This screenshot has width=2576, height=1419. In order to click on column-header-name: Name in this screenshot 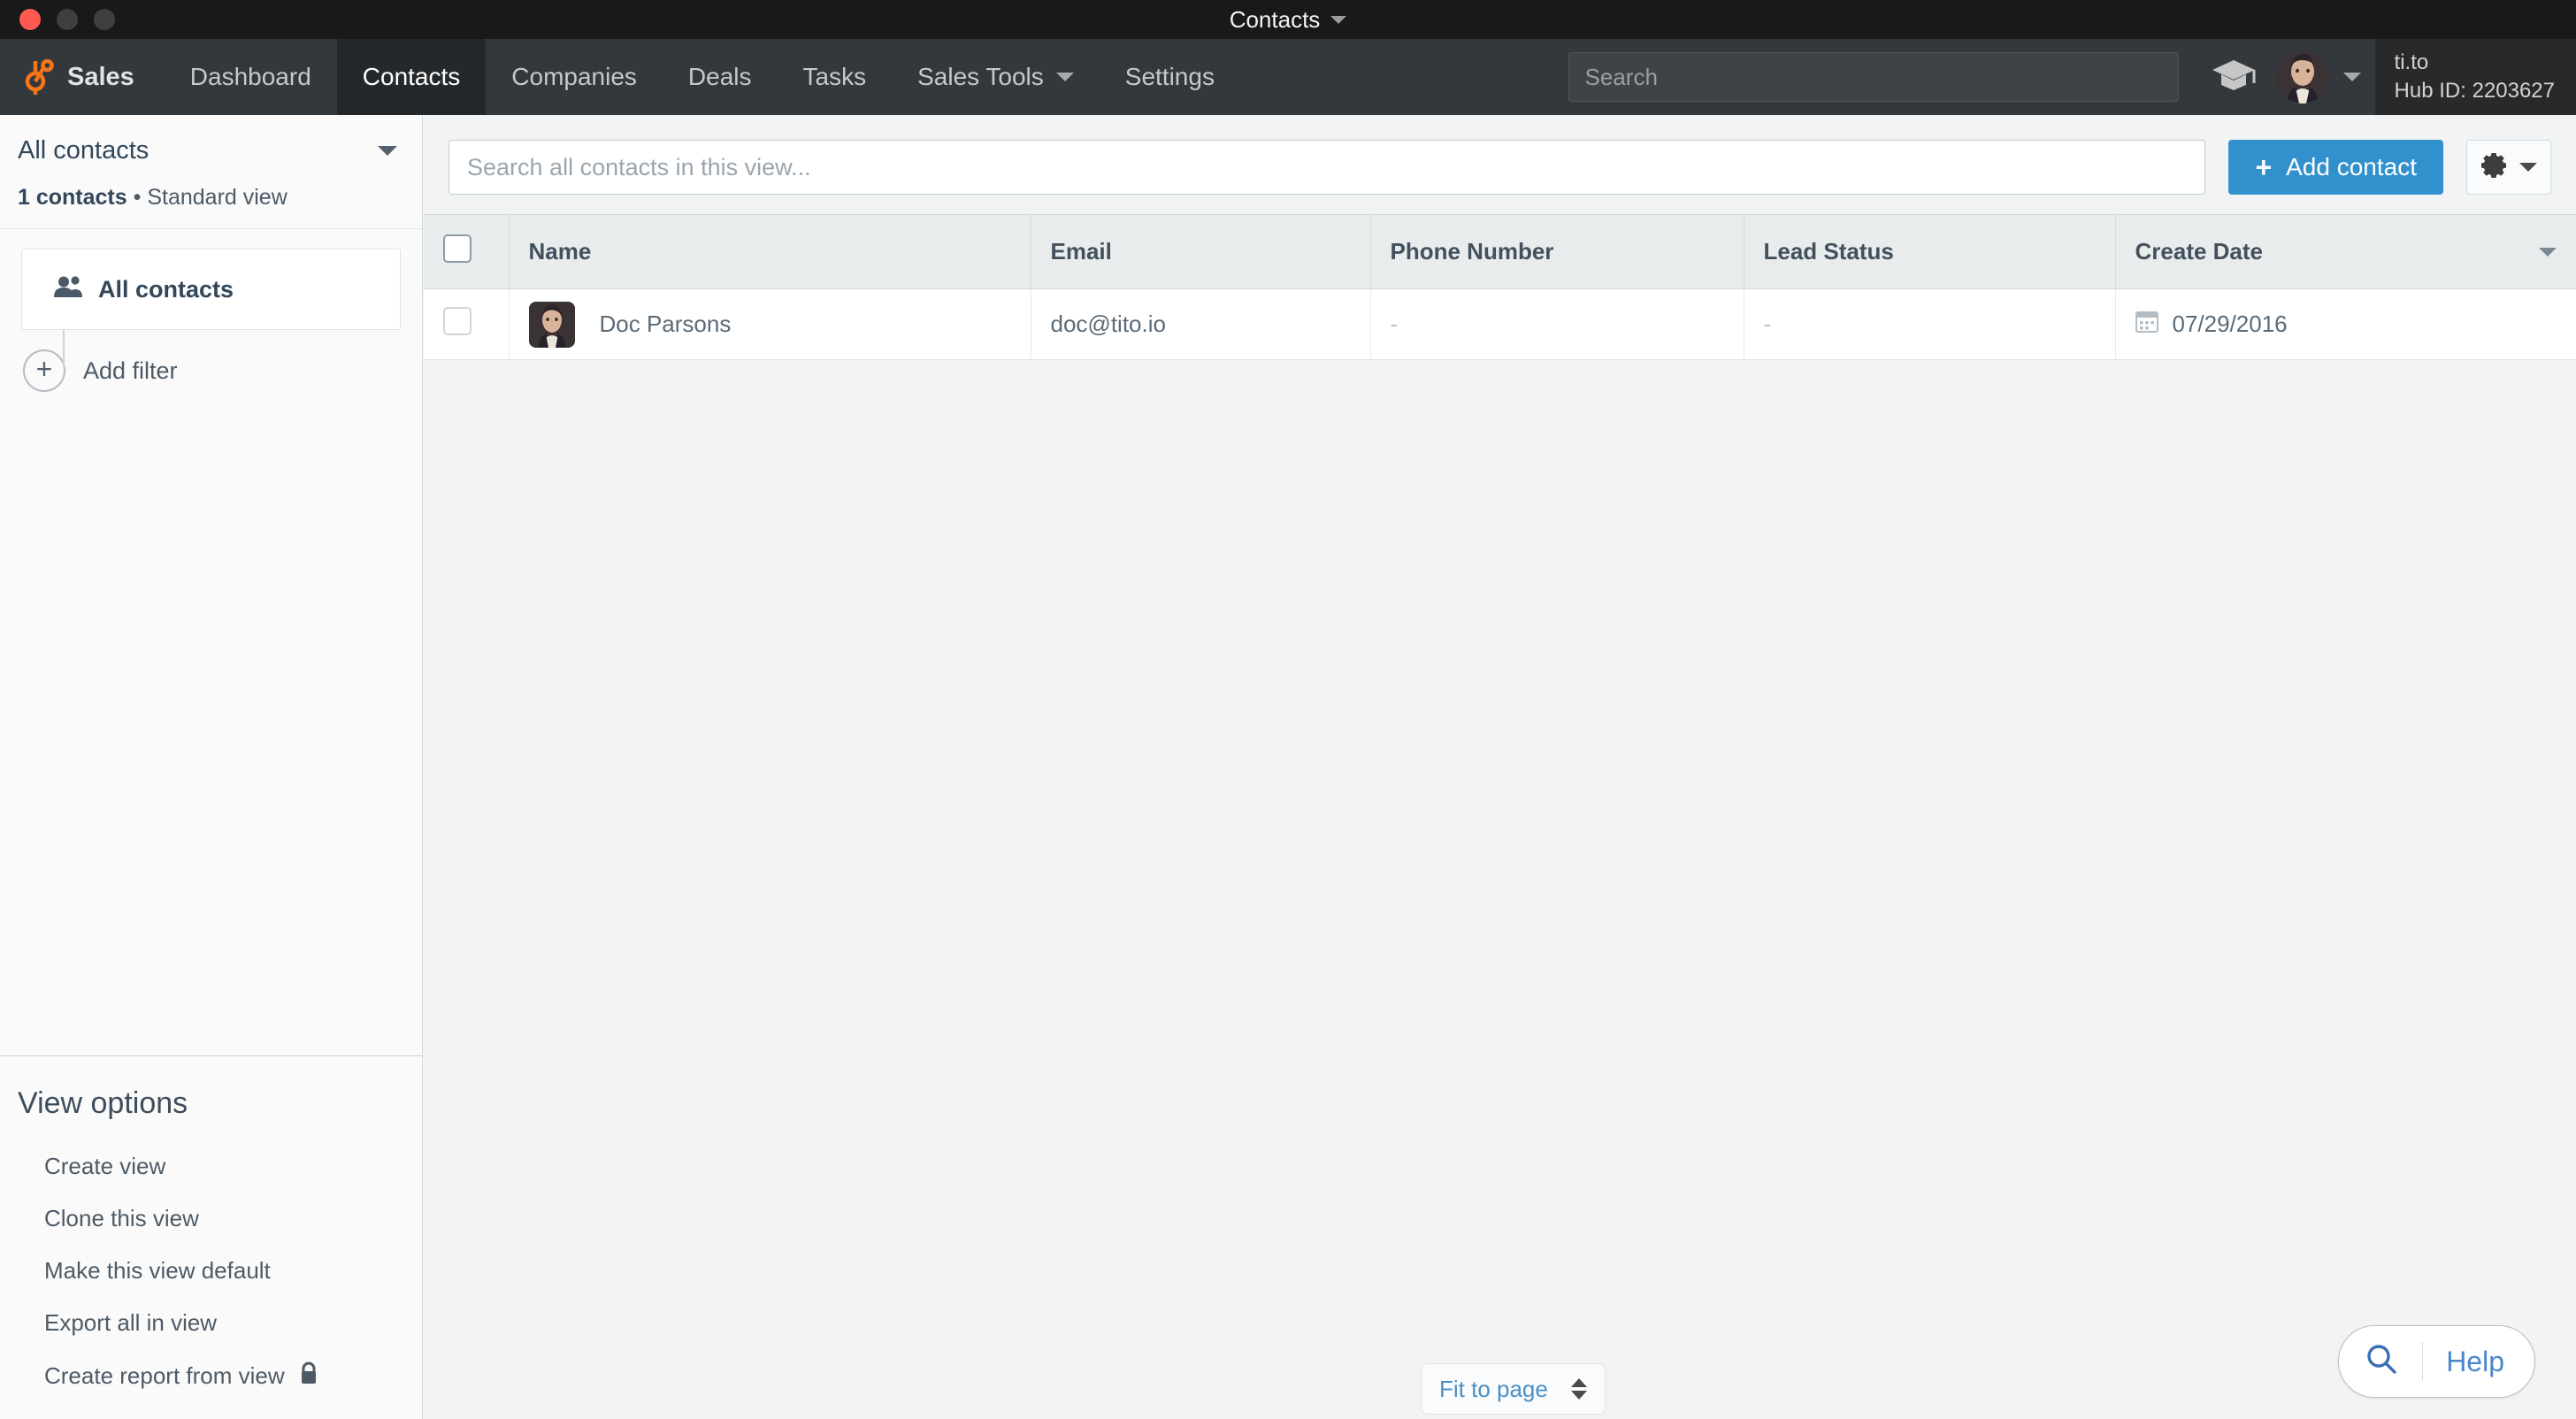, I will do `click(770, 251)`.